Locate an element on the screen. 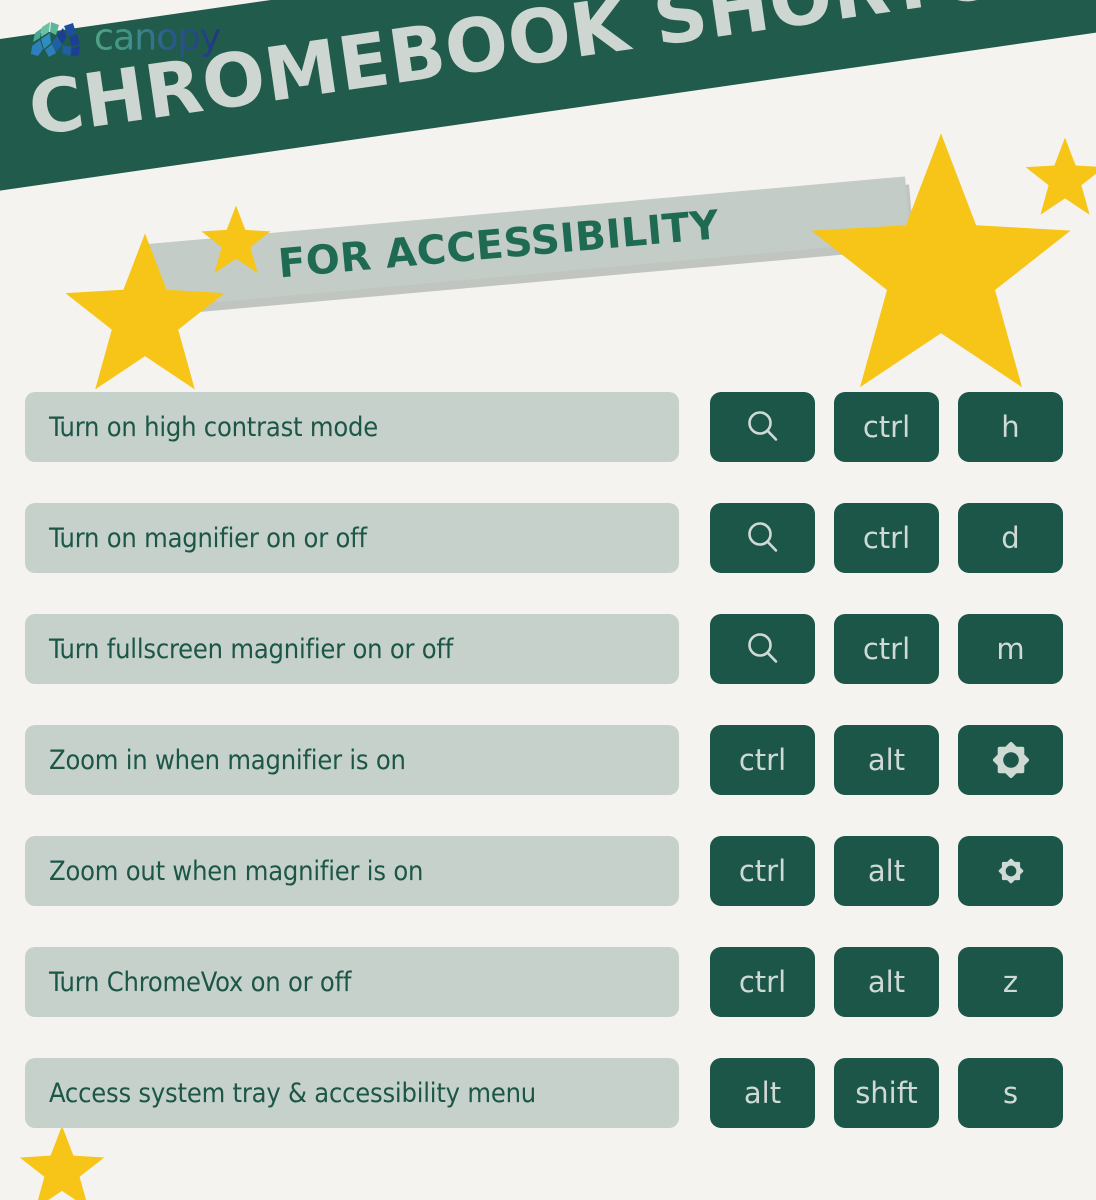 The width and height of the screenshot is (1096, 1200). shortcut-label: Zoom out when magnifier is on is located at coordinates (352, 871).